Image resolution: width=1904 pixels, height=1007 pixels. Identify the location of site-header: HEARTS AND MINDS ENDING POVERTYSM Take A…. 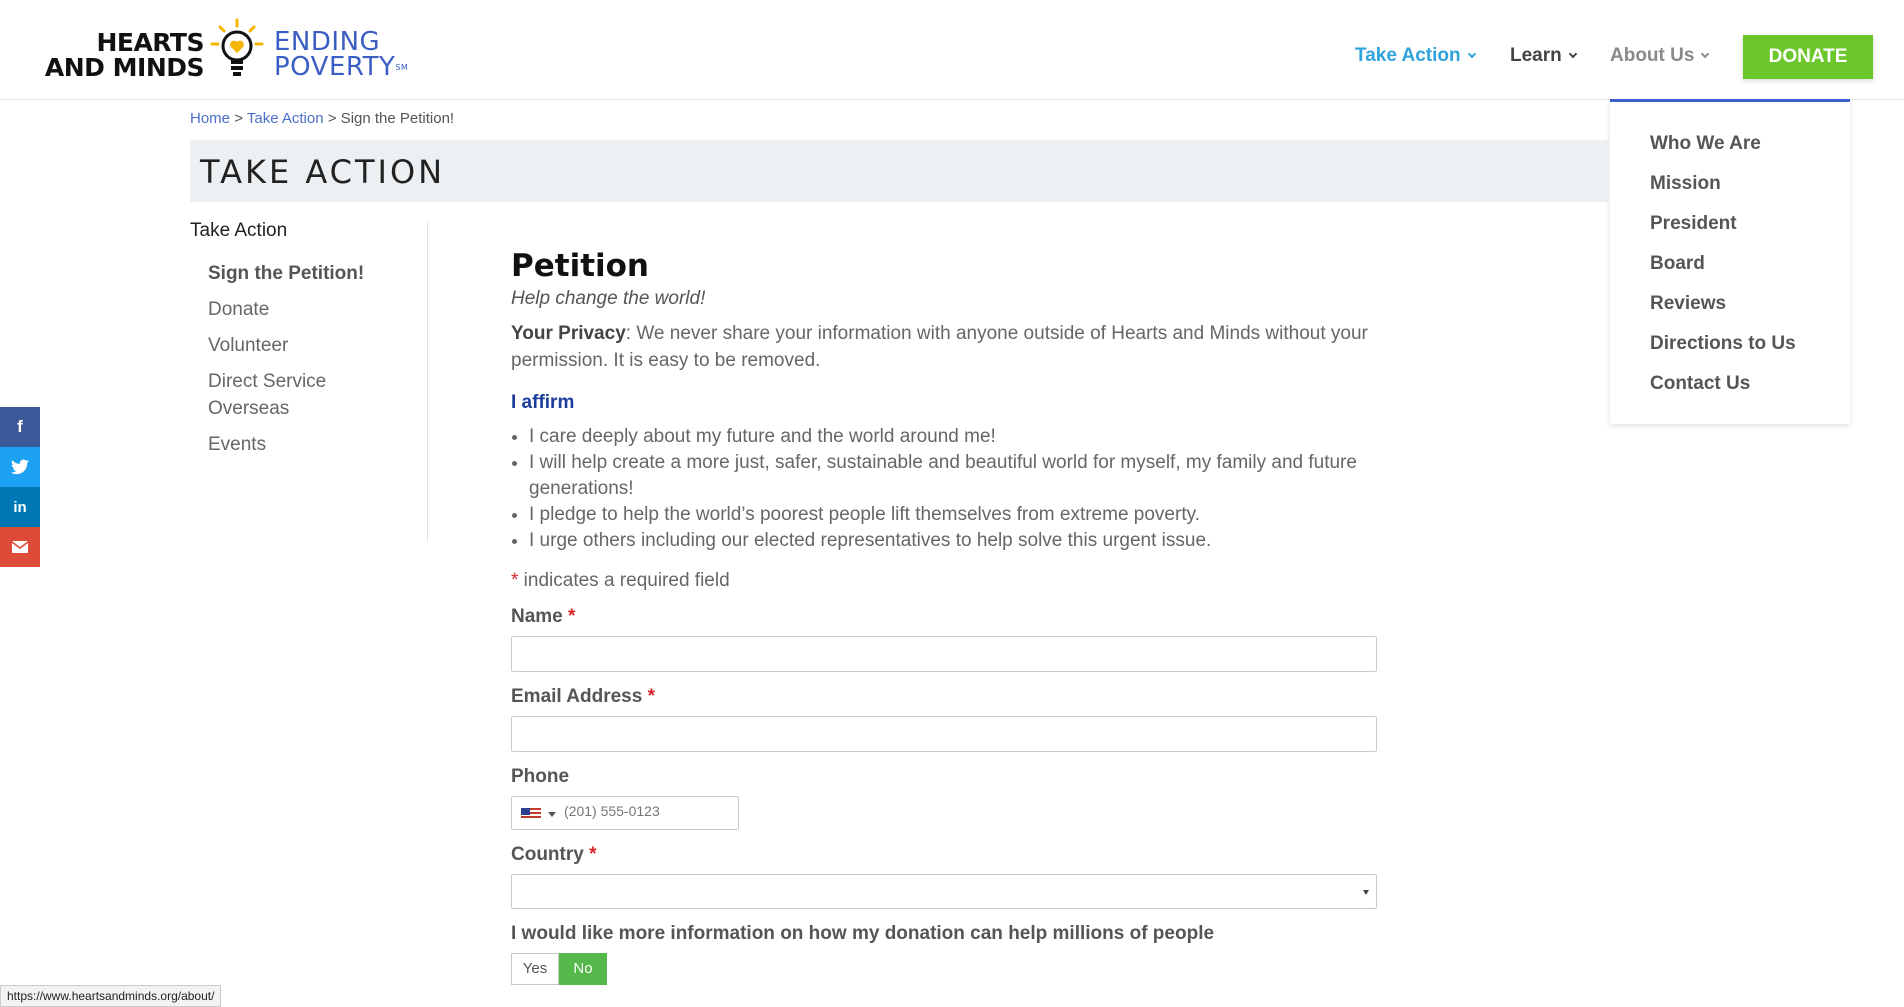
(952, 50).